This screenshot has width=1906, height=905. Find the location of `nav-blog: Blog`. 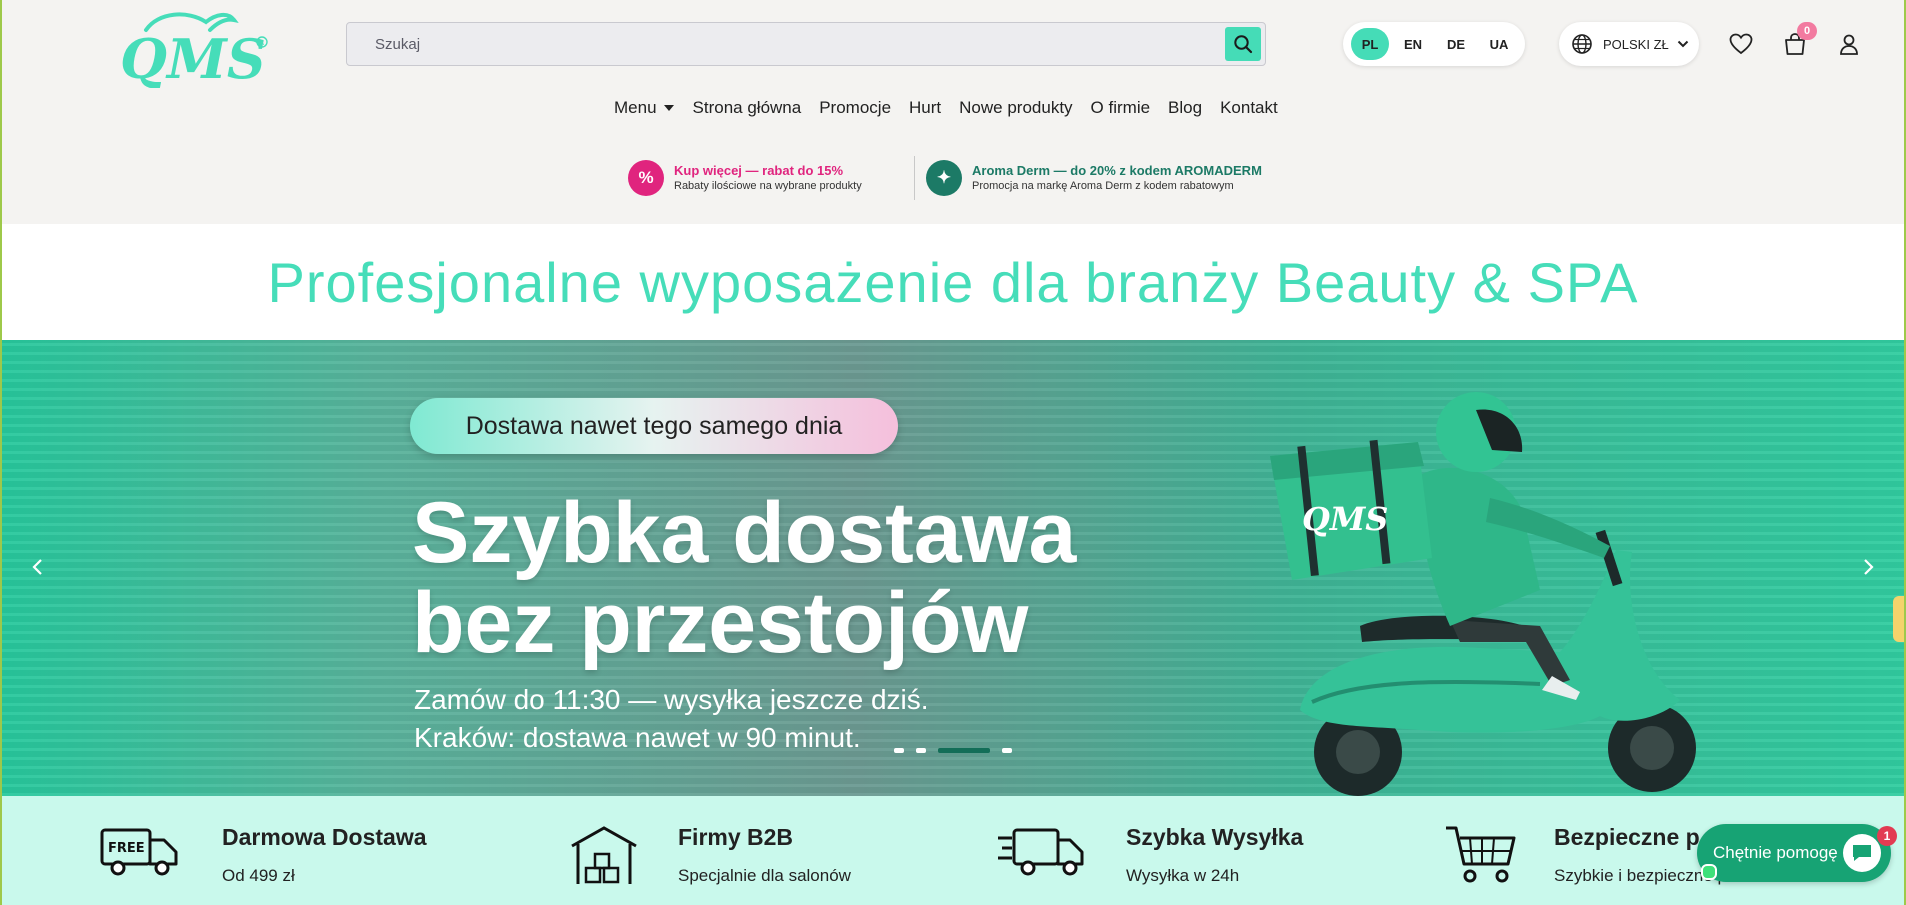

nav-blog: Blog is located at coordinates (1185, 108).